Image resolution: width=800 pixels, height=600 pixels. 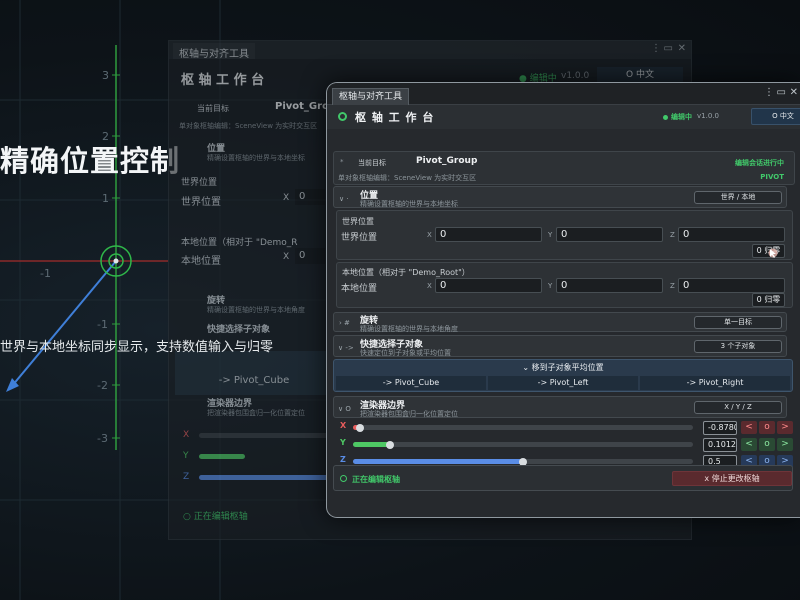 I want to click on decrement-button-x: <, so click(x=749, y=427).